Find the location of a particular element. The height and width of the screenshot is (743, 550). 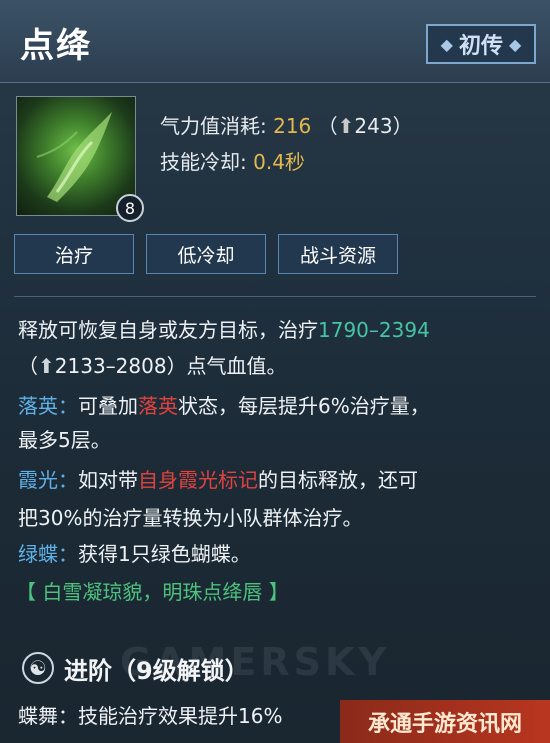

desc-text: ）点气血值。 is located at coordinates (226, 366).